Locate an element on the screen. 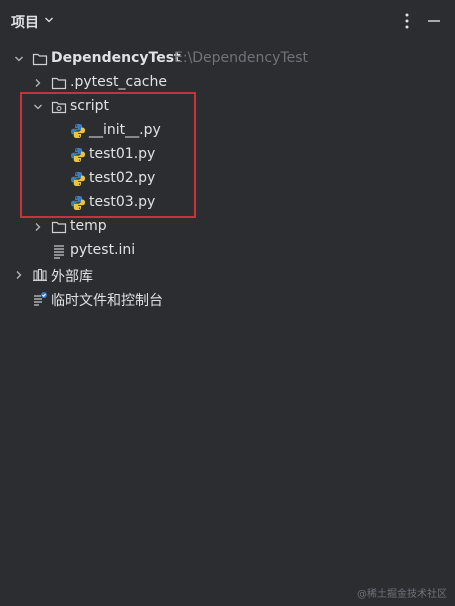 The width and height of the screenshot is (455, 606). watermark: @稀土掘金技术社区 is located at coordinates (402, 594).